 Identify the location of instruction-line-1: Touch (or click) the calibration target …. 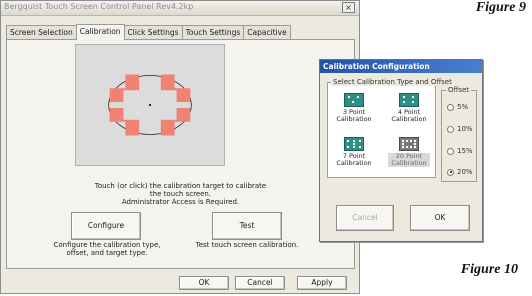
(180, 186).